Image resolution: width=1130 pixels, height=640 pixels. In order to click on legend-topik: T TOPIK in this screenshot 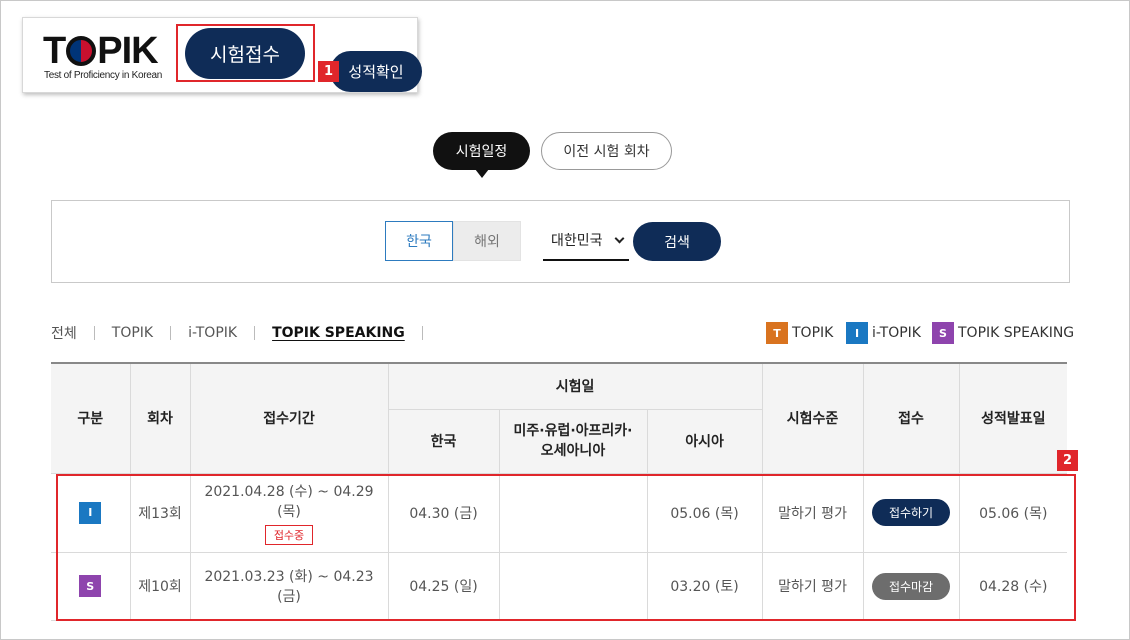, I will do `click(799, 333)`.